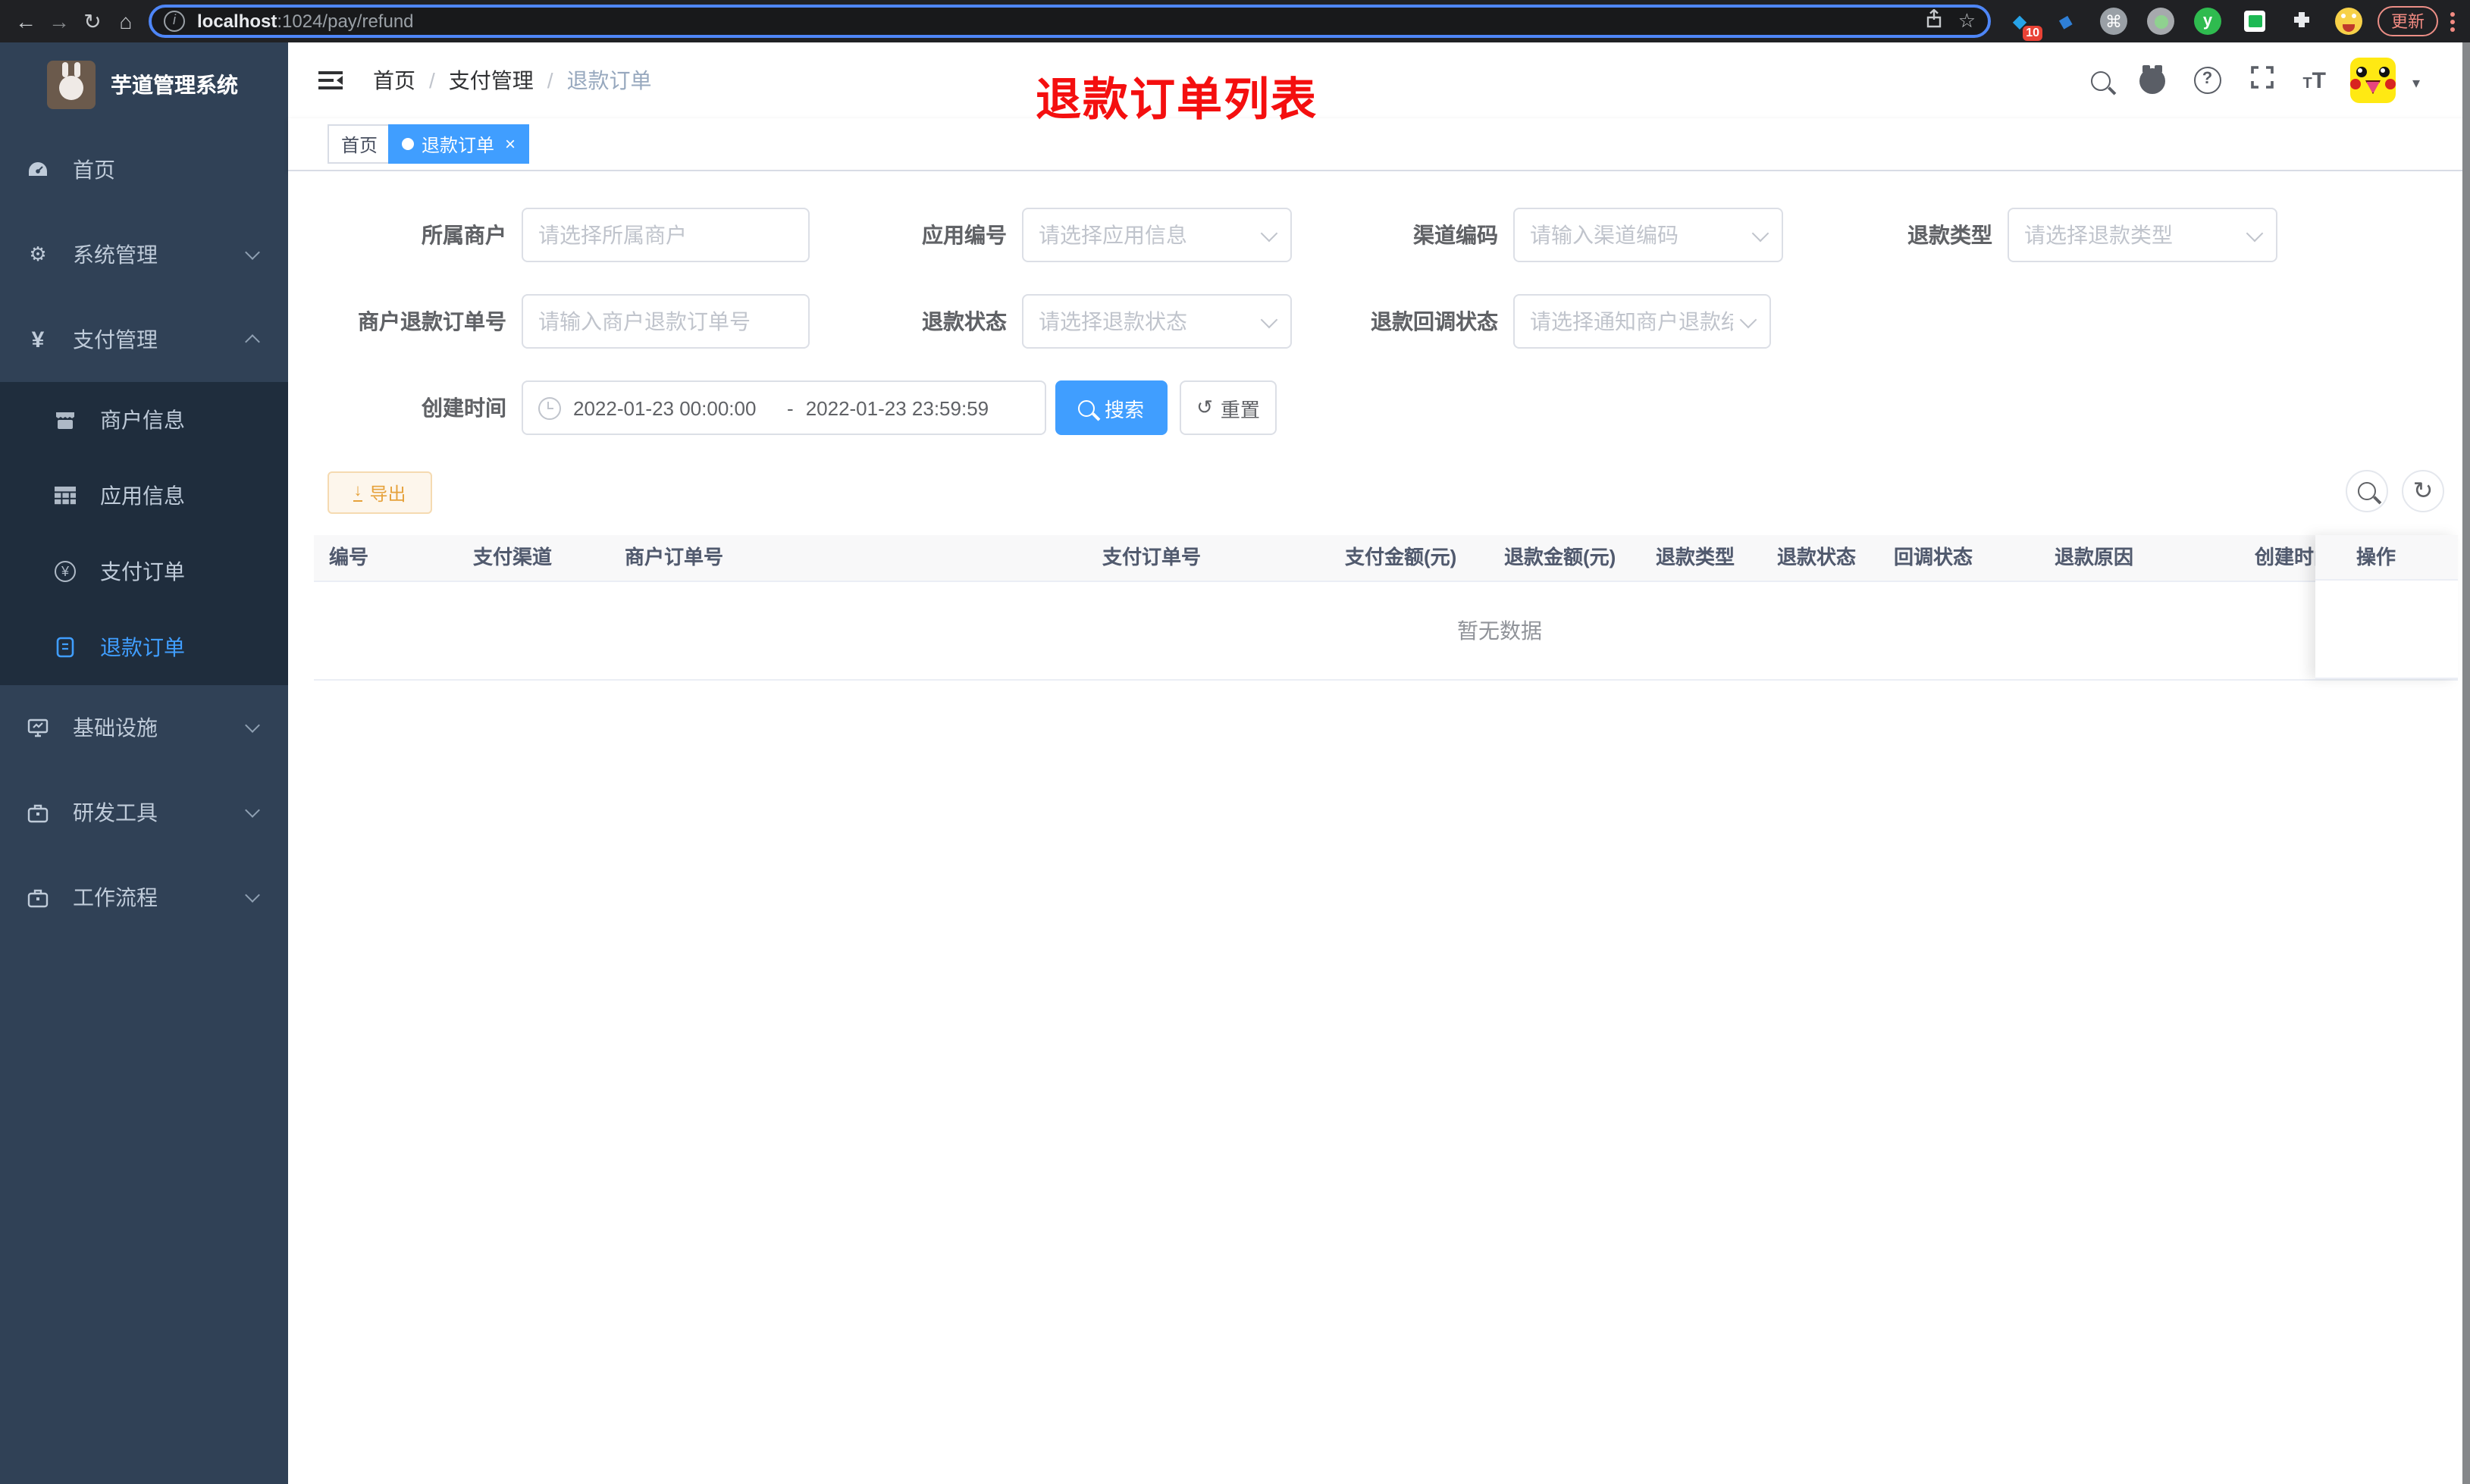 This screenshot has width=2470, height=1484. I want to click on extension-chat-icon, so click(2254, 22).